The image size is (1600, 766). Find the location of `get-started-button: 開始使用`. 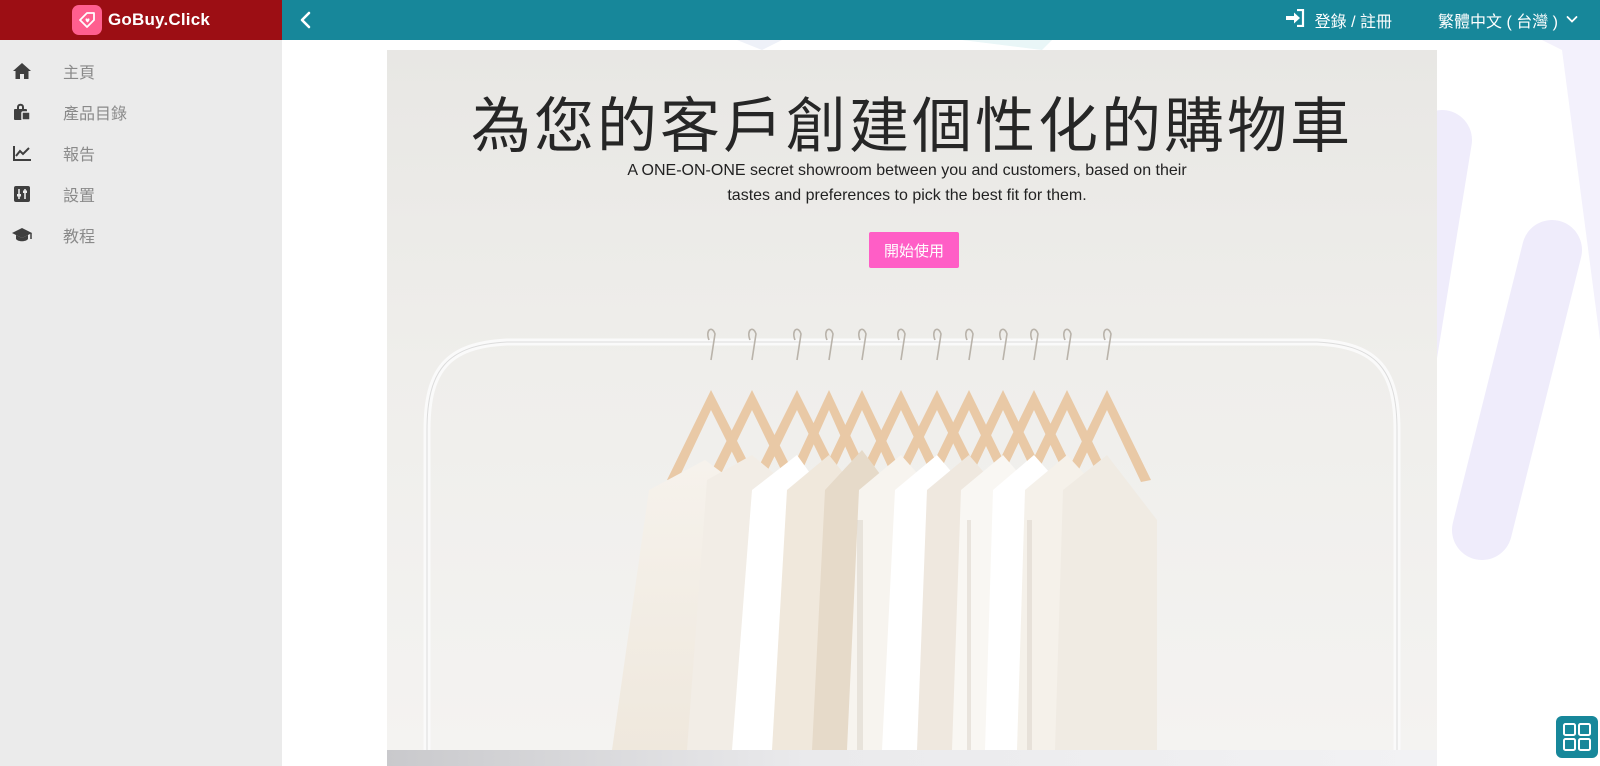

get-started-button: 開始使用 is located at coordinates (914, 250).